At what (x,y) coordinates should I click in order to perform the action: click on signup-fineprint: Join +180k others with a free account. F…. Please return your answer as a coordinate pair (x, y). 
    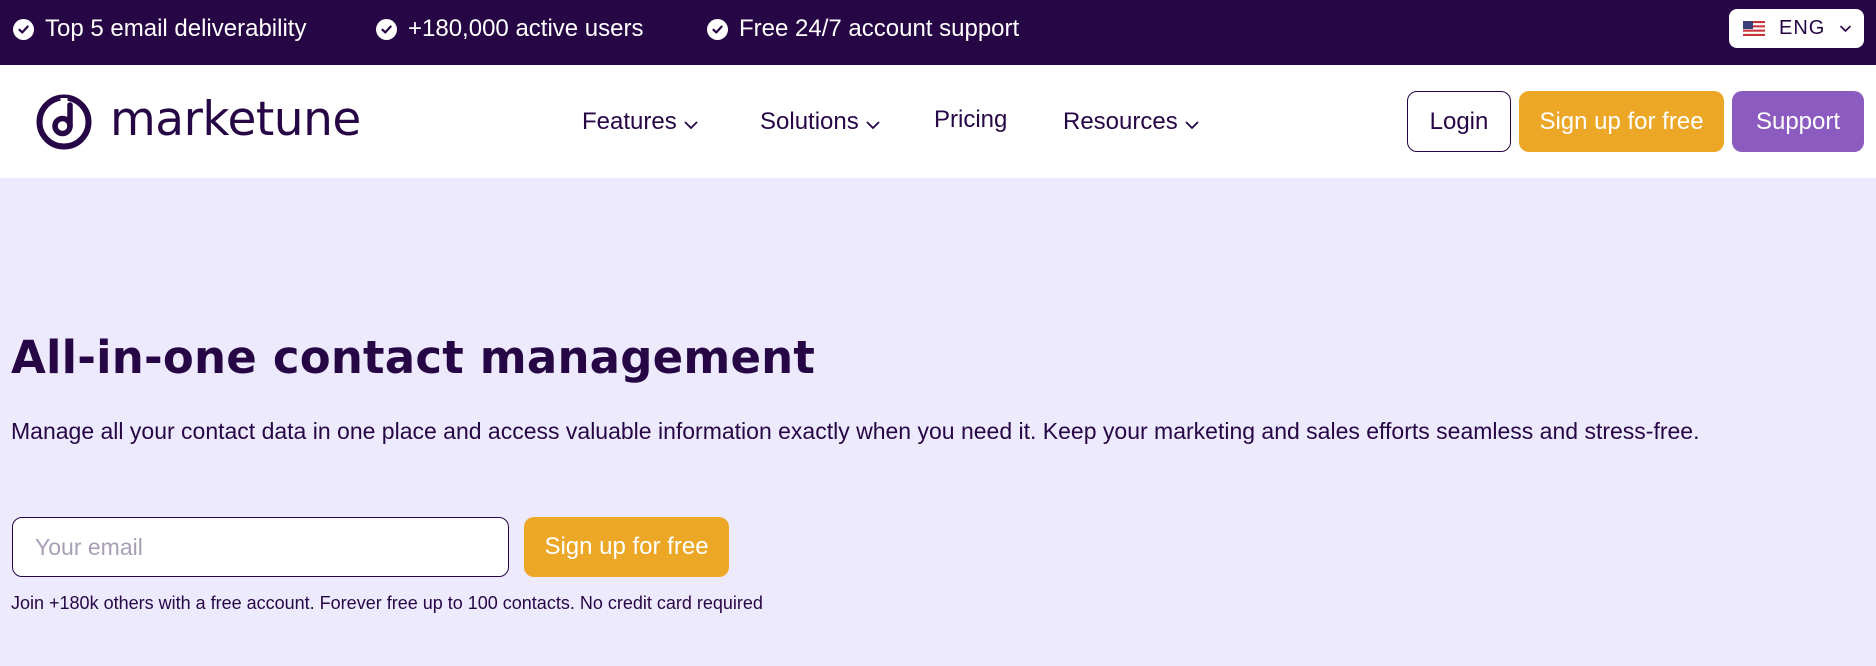
    Looking at the image, I should click on (387, 603).